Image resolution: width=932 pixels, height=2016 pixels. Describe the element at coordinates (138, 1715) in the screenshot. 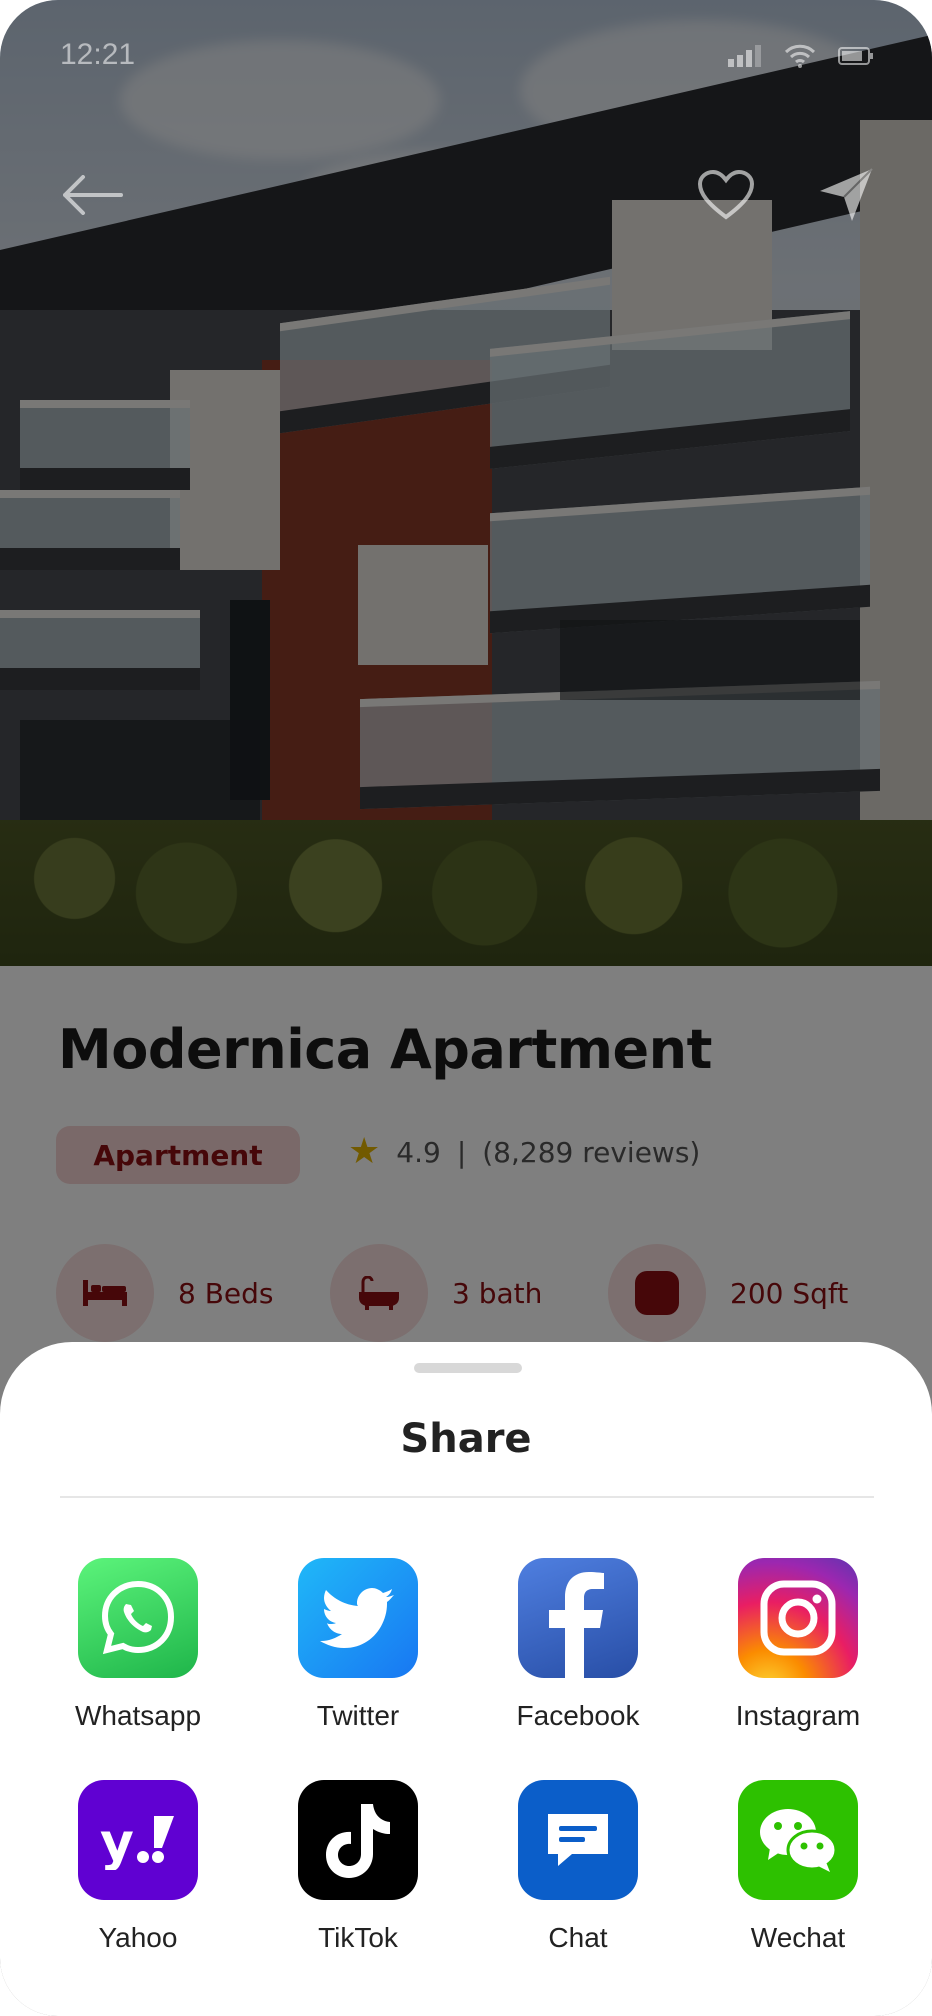

I see `whatsapp-label: Whatsapp` at that location.